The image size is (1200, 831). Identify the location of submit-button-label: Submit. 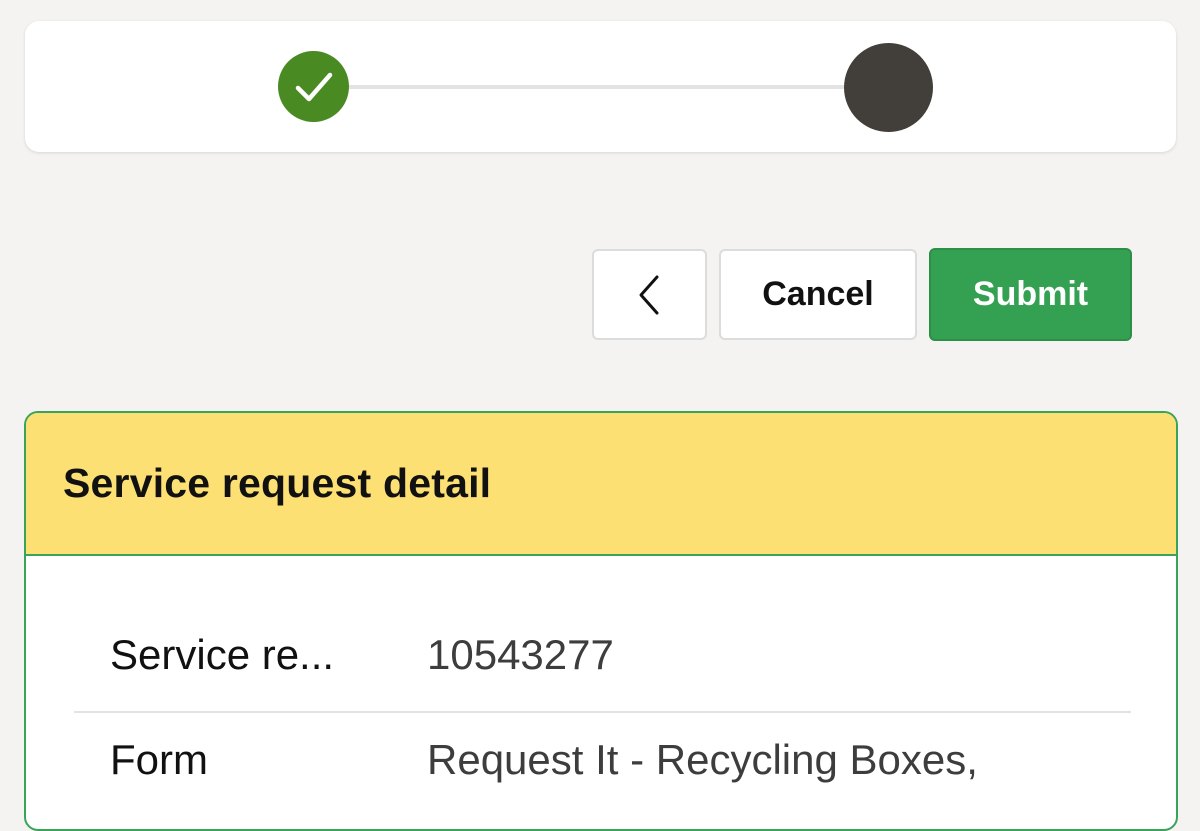
(1030, 294).